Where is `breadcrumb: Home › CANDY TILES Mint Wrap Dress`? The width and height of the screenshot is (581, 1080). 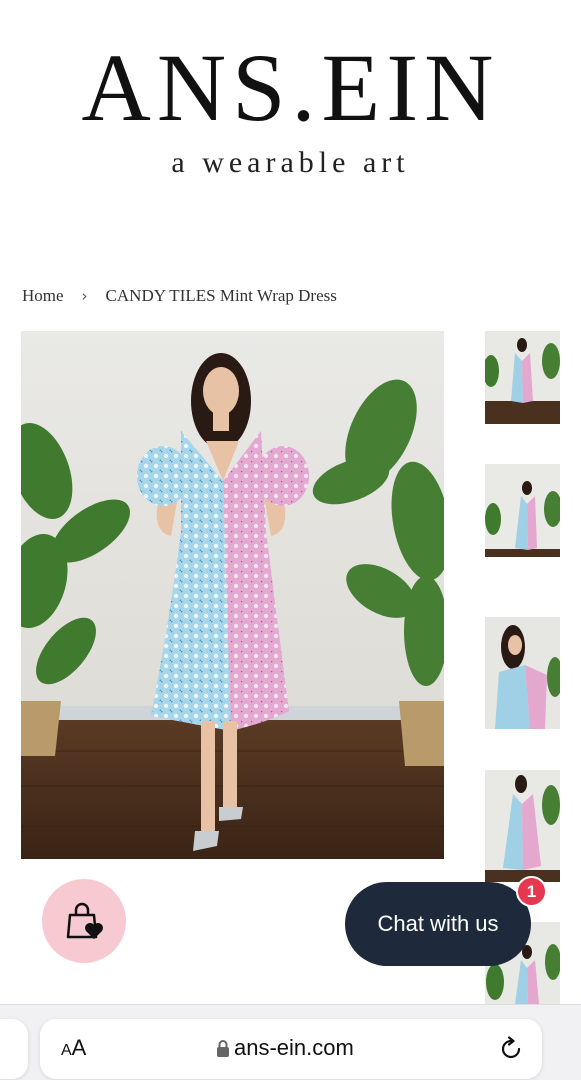
breadcrumb: Home › CANDY TILES Mint Wrap Dress is located at coordinates (179, 296).